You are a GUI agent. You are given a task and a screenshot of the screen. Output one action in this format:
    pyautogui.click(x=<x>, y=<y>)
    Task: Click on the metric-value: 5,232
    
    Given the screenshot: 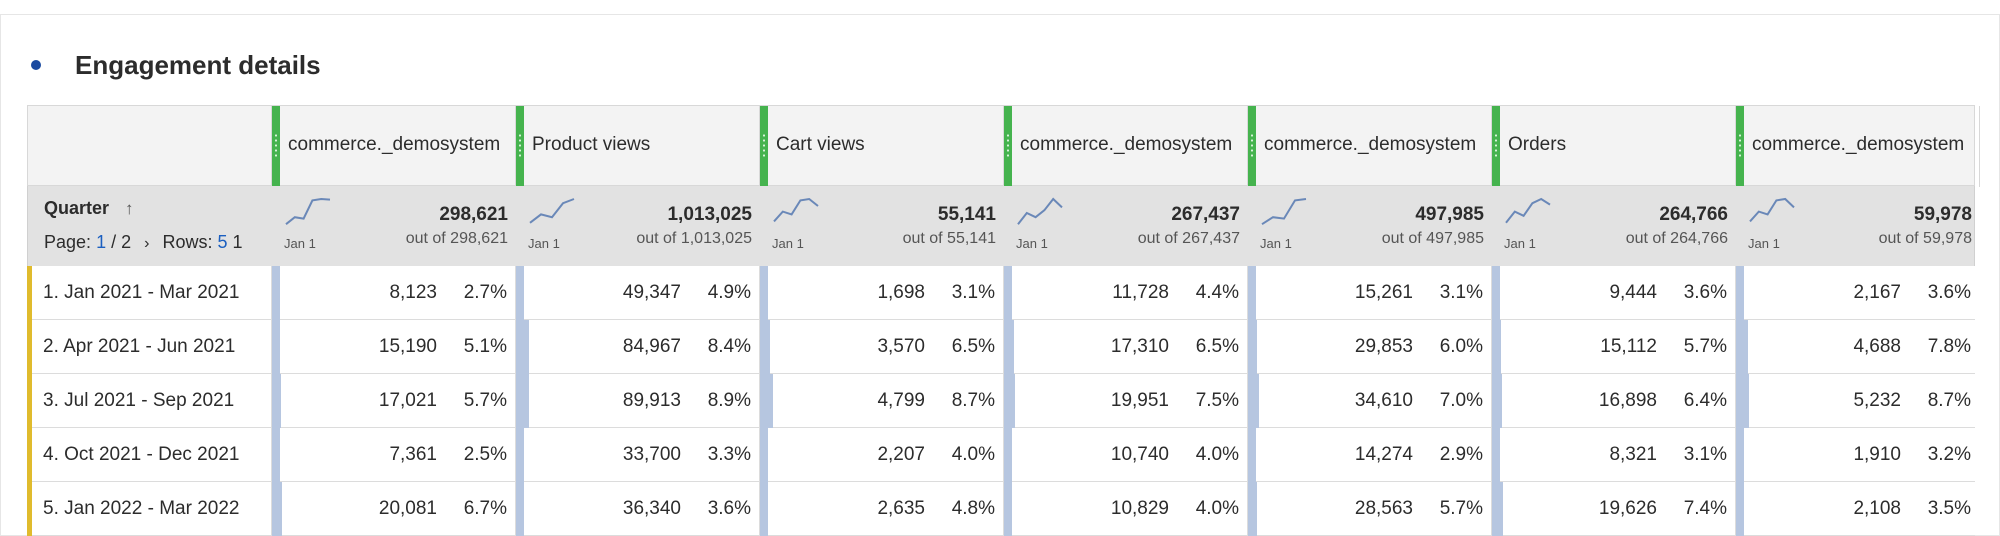 What is the action you would take?
    pyautogui.click(x=1877, y=400)
    